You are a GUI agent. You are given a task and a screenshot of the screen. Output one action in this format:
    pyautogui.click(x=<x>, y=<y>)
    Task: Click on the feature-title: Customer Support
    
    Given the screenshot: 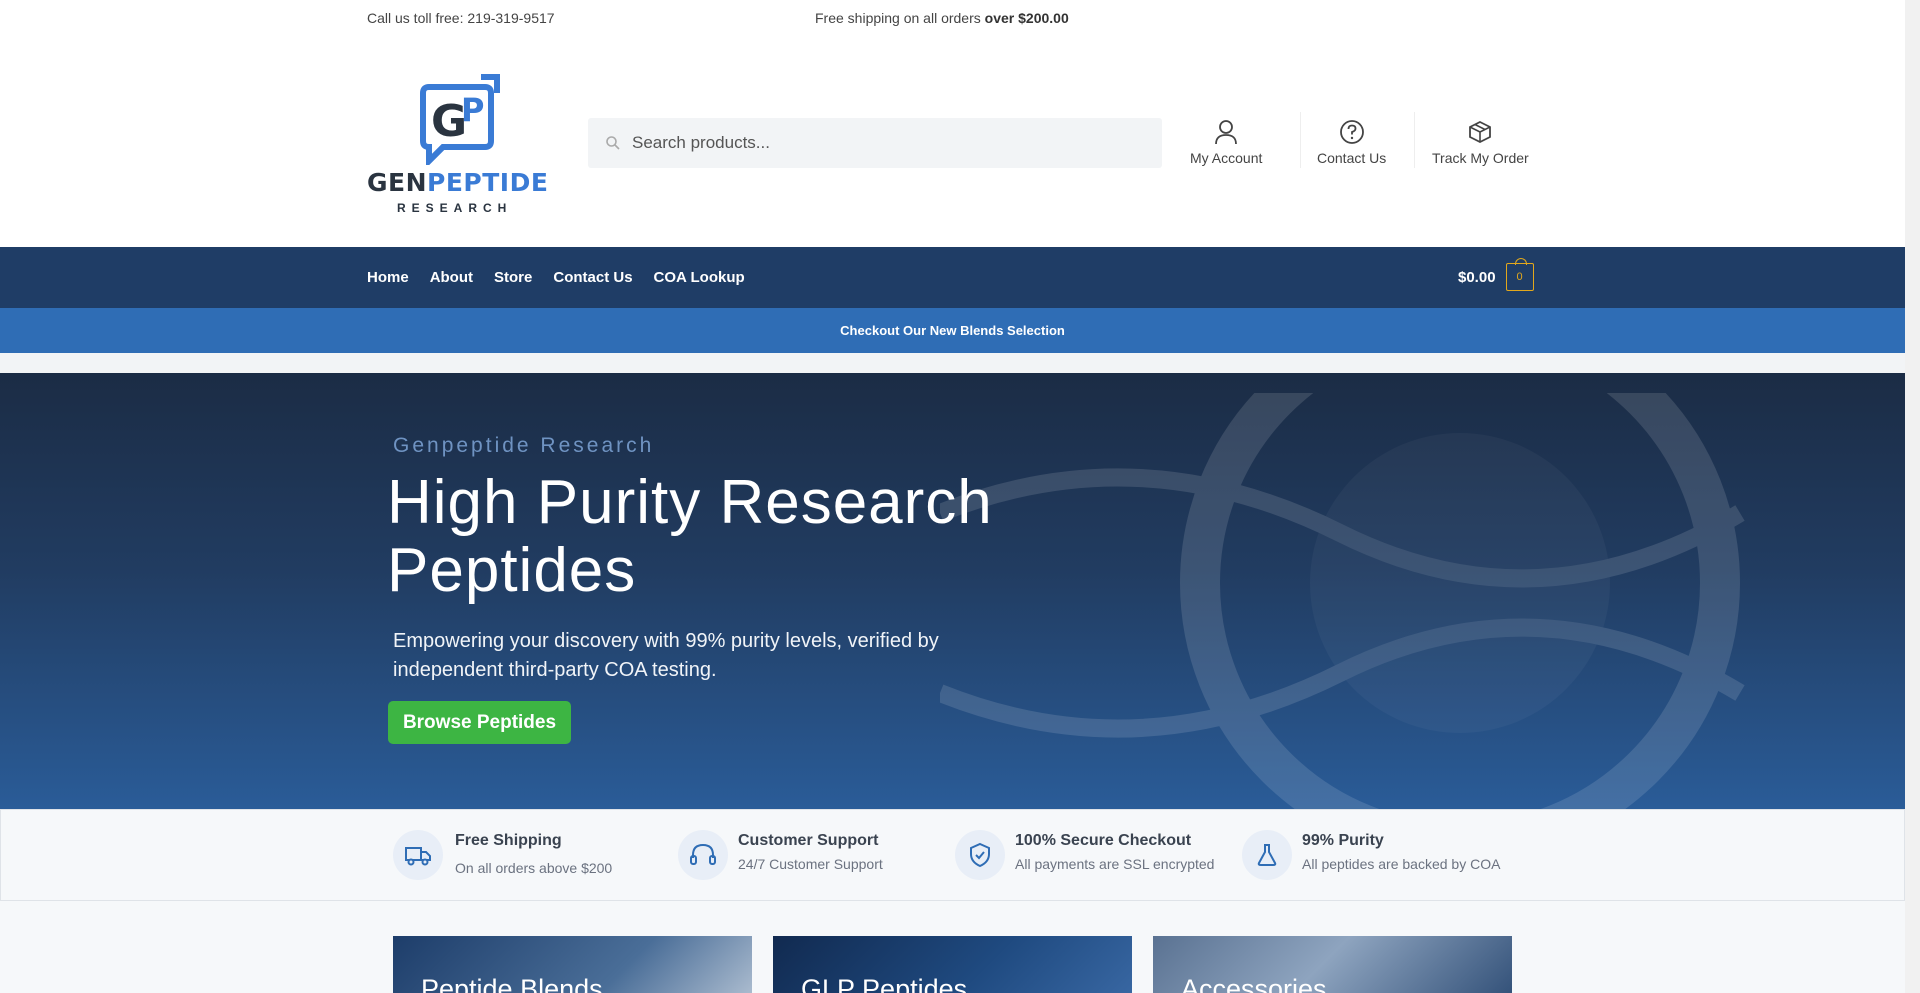 What is the action you would take?
    pyautogui.click(x=808, y=840)
    